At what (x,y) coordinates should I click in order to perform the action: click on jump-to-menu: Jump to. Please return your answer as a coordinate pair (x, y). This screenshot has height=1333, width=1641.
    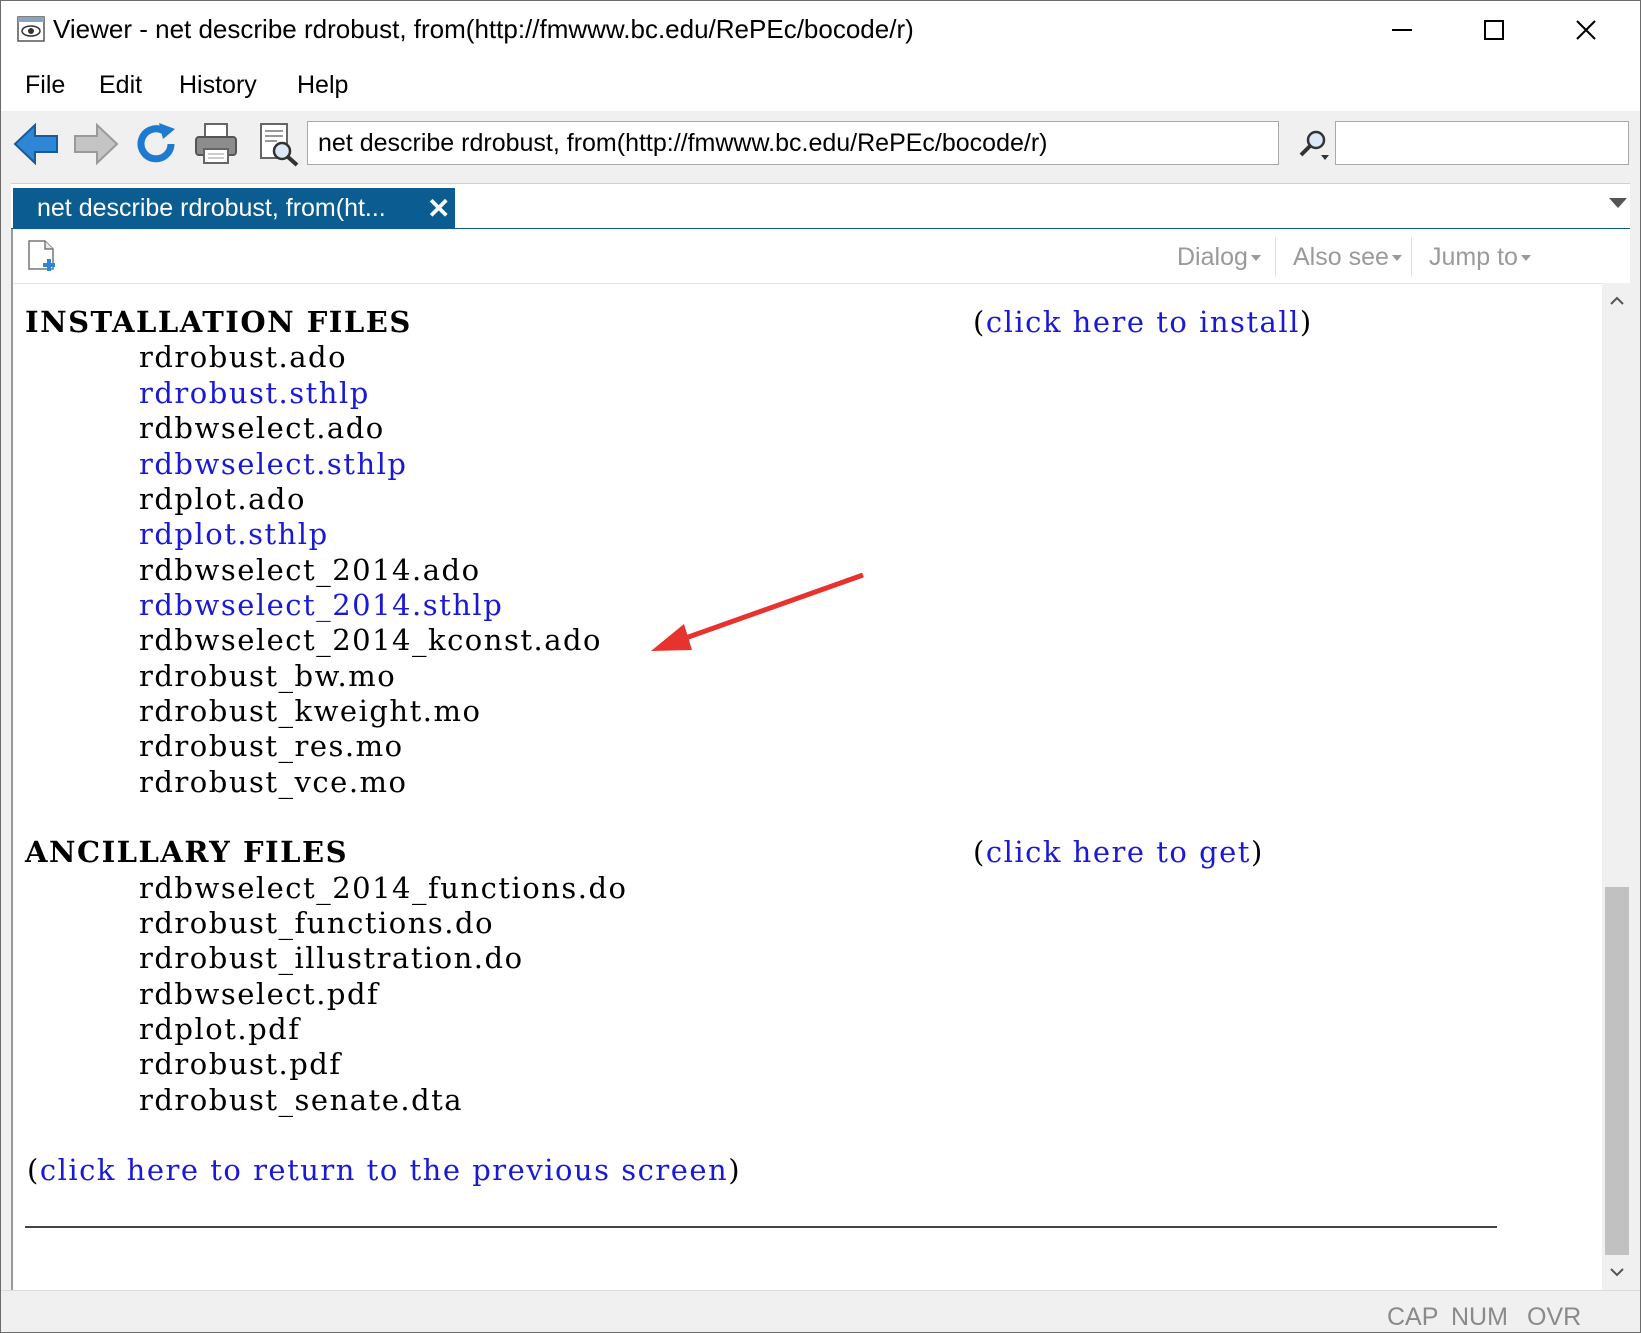
    Looking at the image, I should click on (1480, 257).